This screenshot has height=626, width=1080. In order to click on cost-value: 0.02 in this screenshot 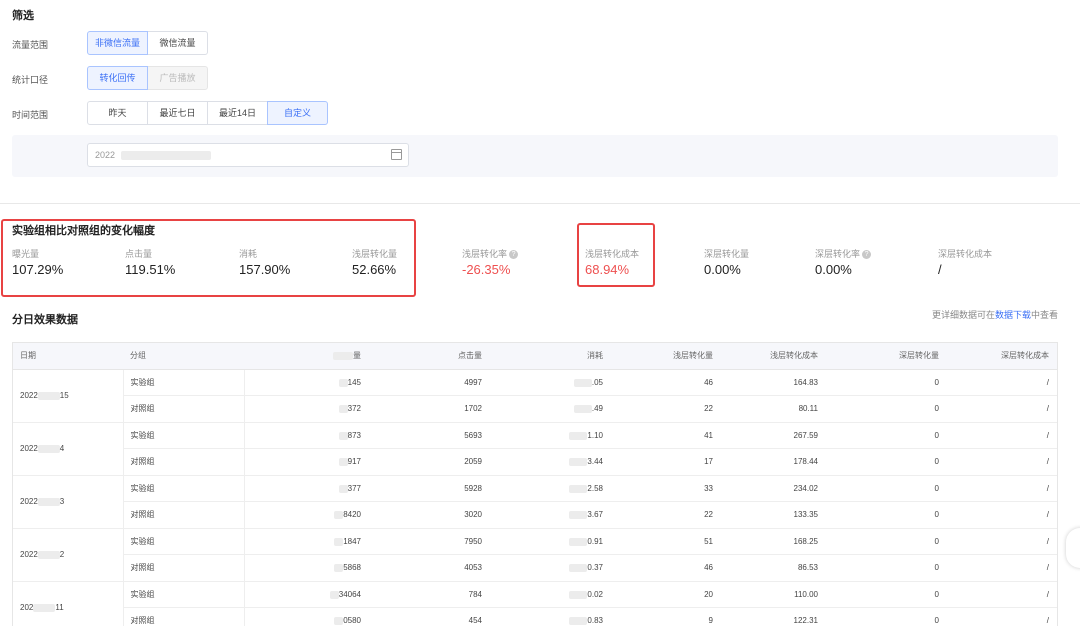, I will do `click(595, 594)`.